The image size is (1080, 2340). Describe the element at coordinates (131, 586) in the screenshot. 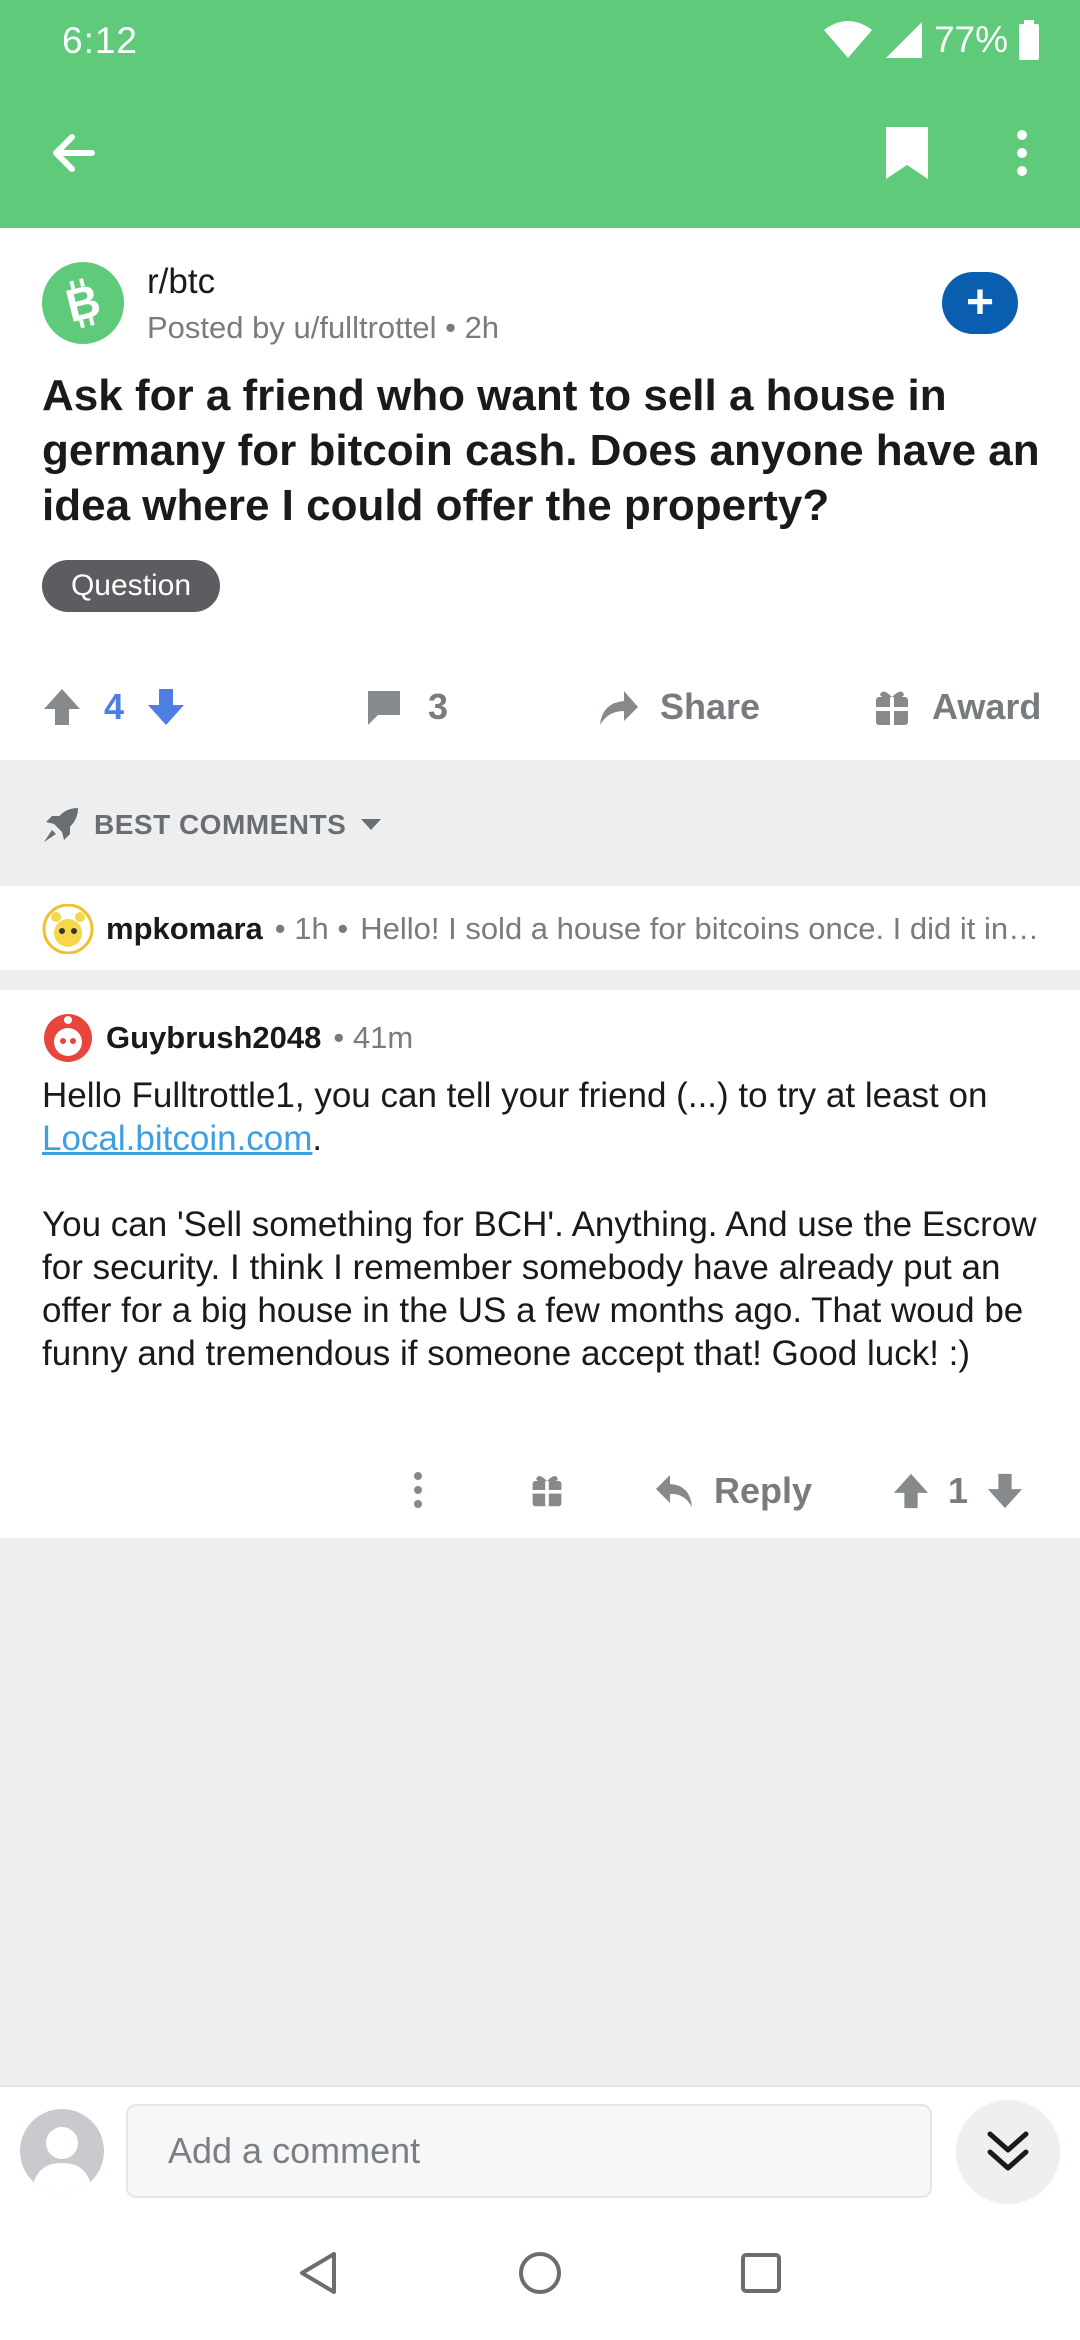

I see `post-flair: Question` at that location.